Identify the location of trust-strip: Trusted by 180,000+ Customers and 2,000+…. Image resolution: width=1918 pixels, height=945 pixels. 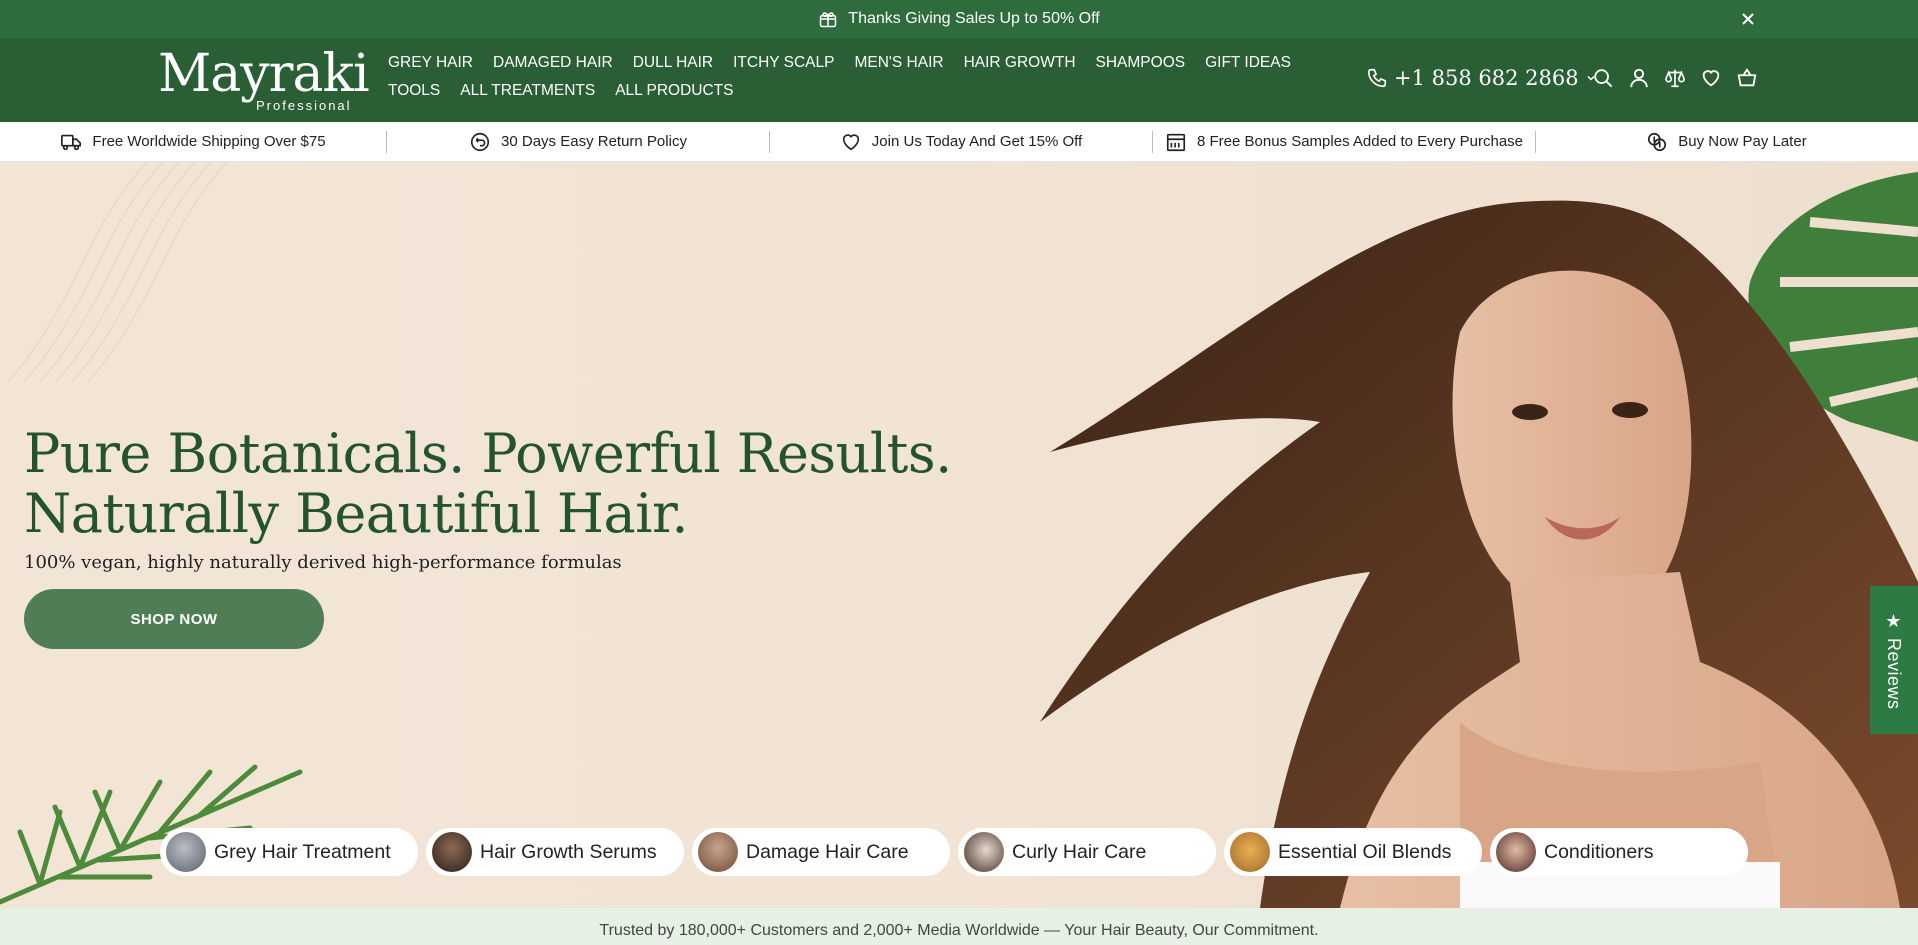
(959, 926).